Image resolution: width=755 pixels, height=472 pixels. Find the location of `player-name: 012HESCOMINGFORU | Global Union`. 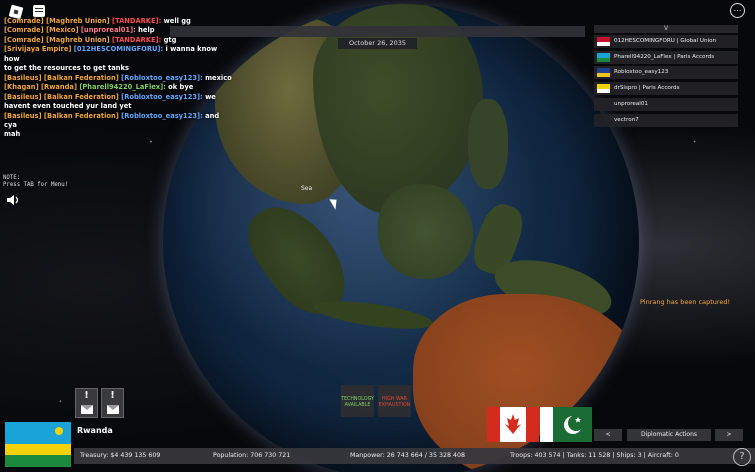

player-name: 012HESCOMINGFORU | Global Union is located at coordinates (665, 41).